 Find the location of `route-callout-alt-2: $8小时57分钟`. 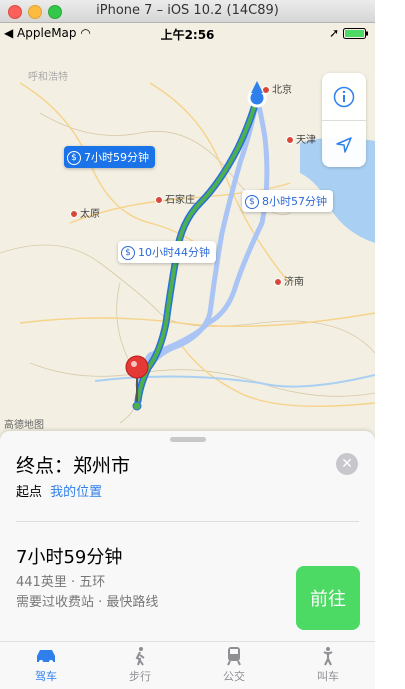

route-callout-alt-2: $8小时57分钟 is located at coordinates (287, 201).